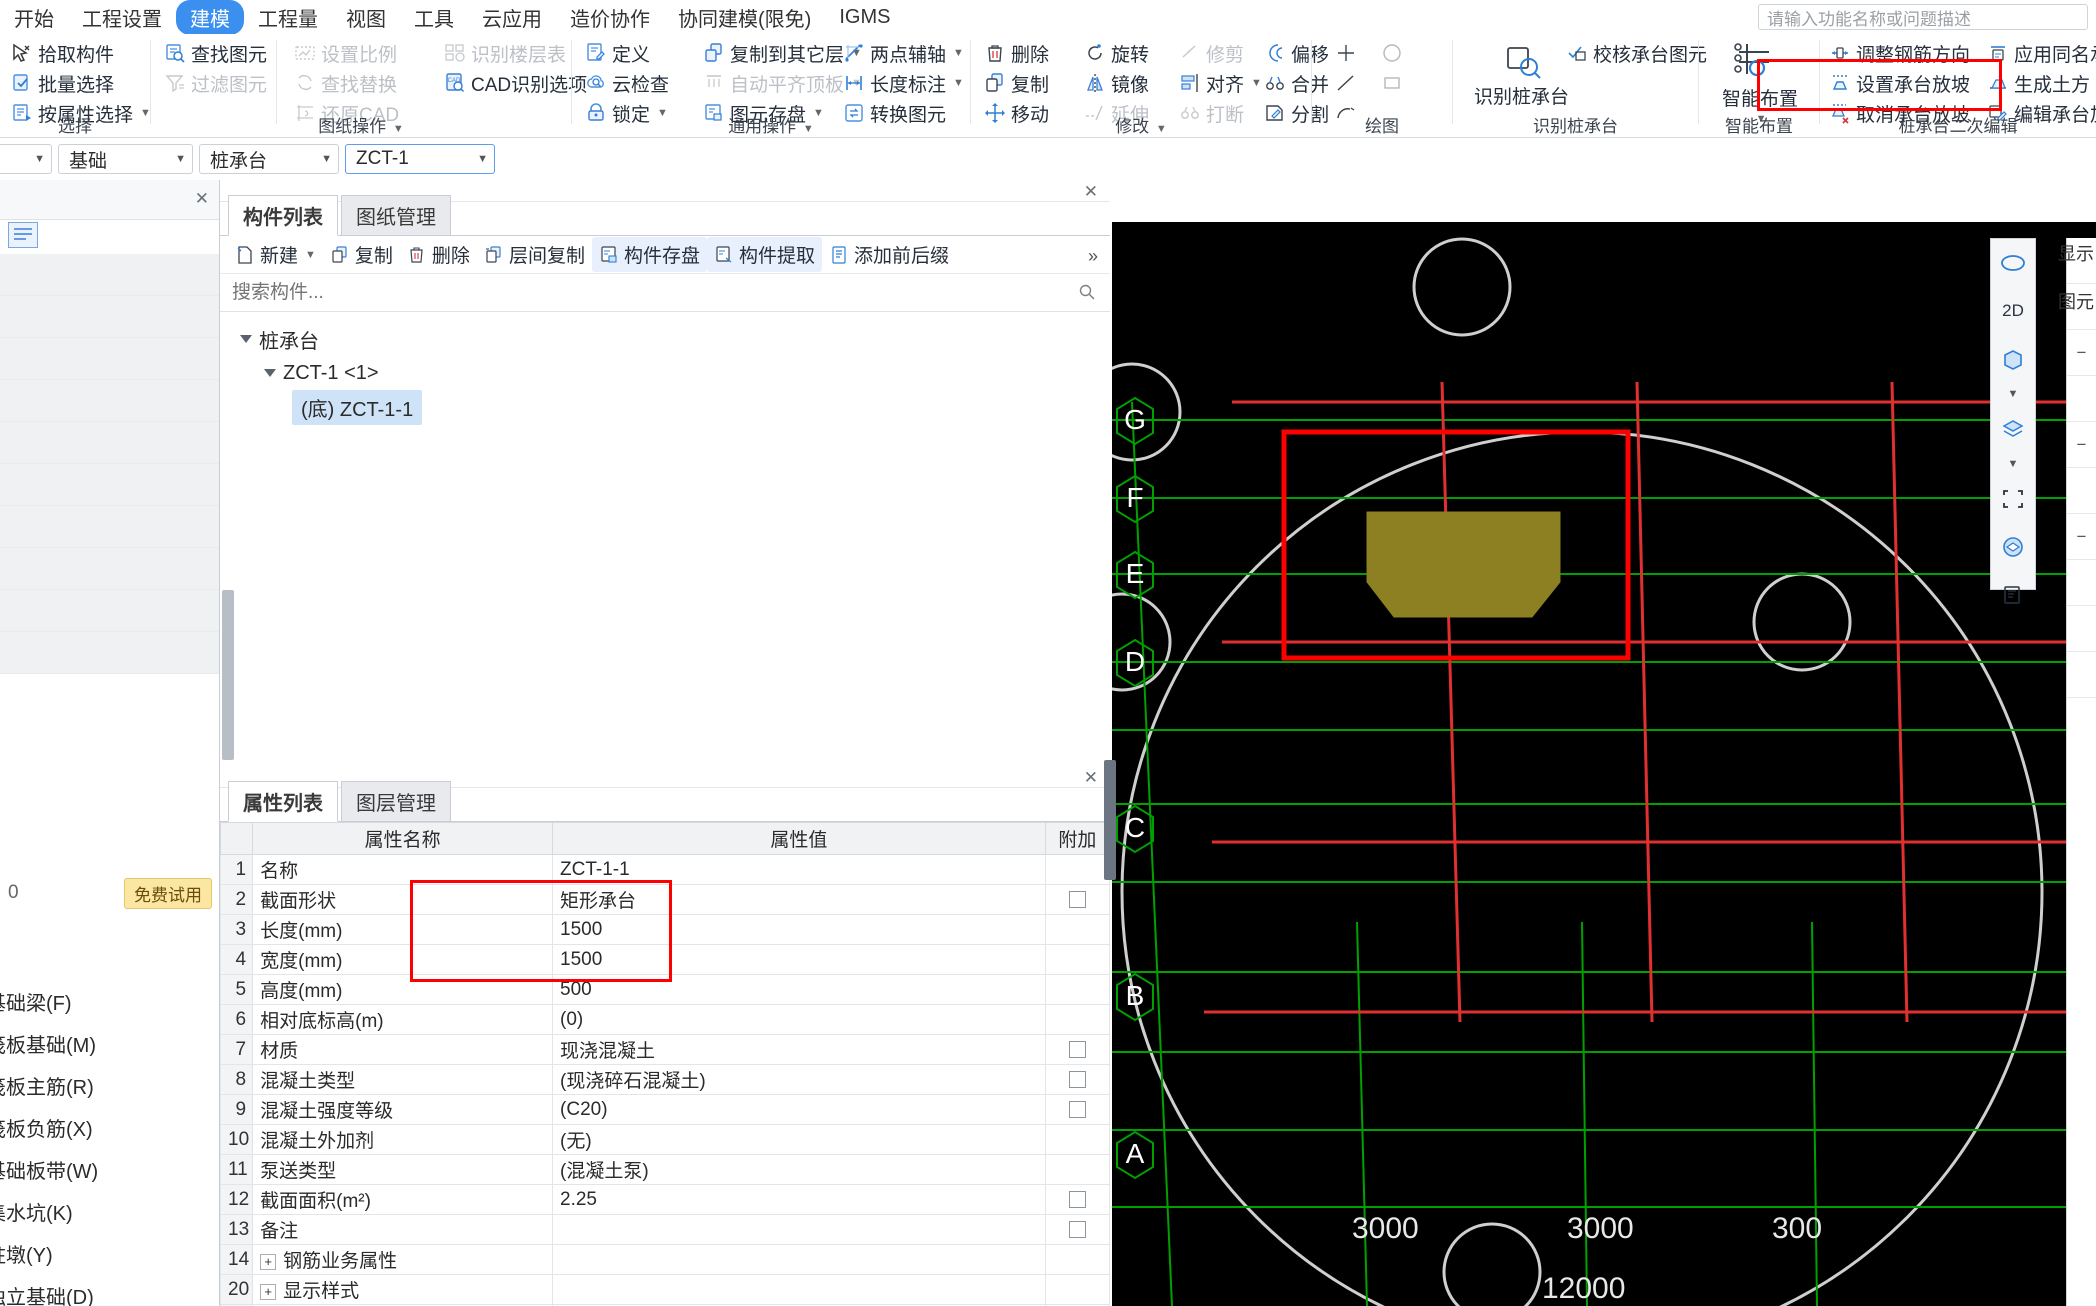  Describe the element at coordinates (2013, 547) in the screenshot. I see `cube-button` at that location.